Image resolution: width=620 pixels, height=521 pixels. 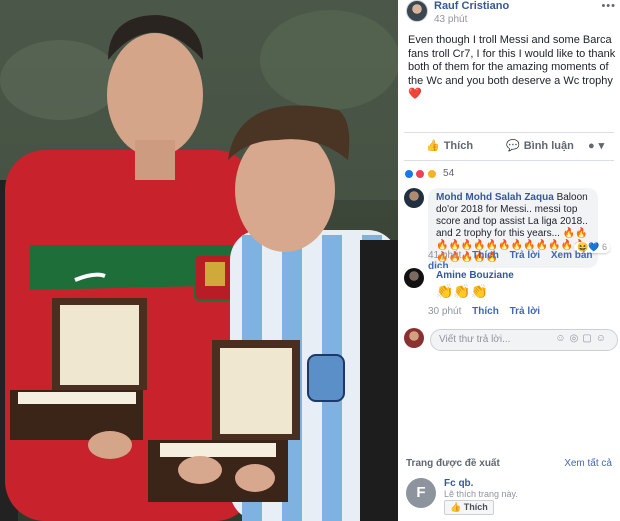 I want to click on comment-time: 30 phút, so click(x=444, y=311).